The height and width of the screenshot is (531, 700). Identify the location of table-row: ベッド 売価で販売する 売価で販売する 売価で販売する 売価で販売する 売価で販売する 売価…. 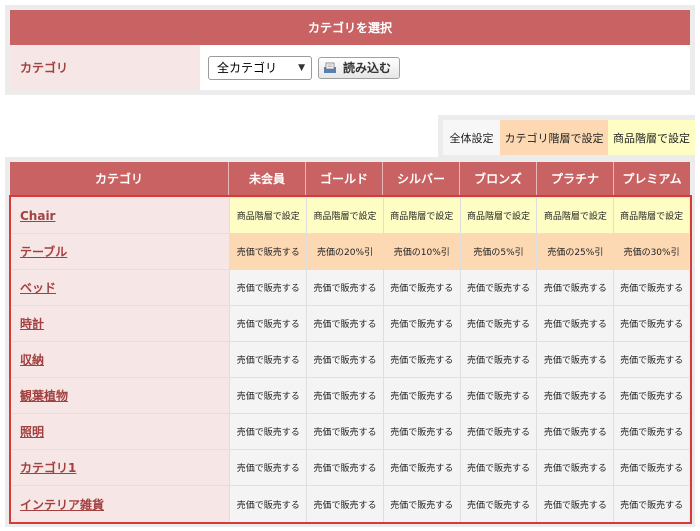
(350, 288).